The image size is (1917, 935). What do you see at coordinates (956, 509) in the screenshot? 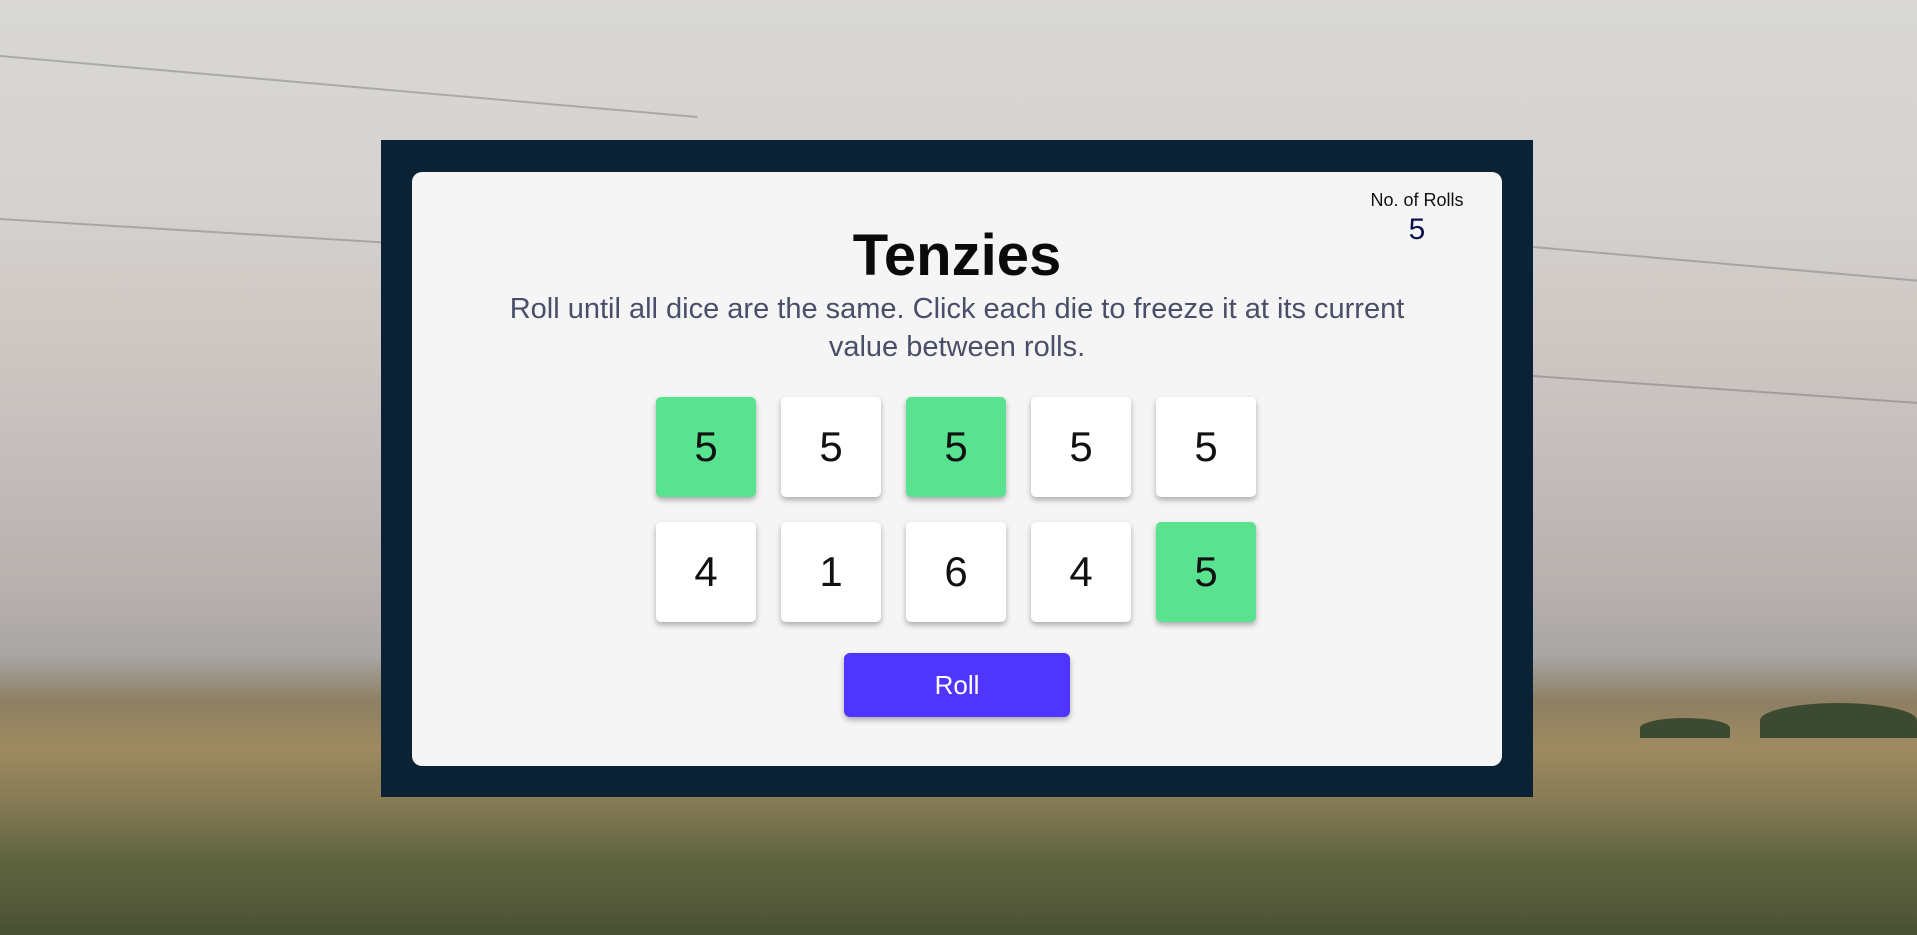
I see `dice-grid: 5 5 5 5 5 4 1 6 4 5` at bounding box center [956, 509].